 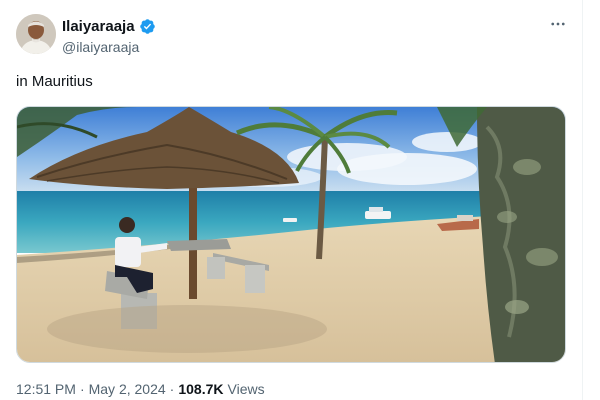 I want to click on avatar, so click(x=36, y=34).